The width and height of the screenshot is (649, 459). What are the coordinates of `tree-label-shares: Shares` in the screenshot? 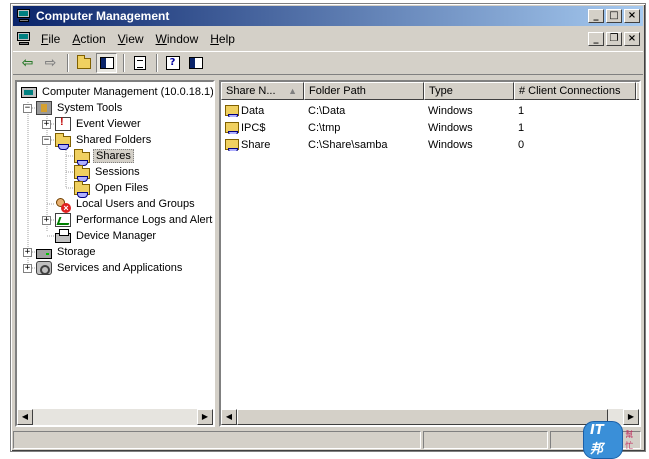 It's located at (113, 156).